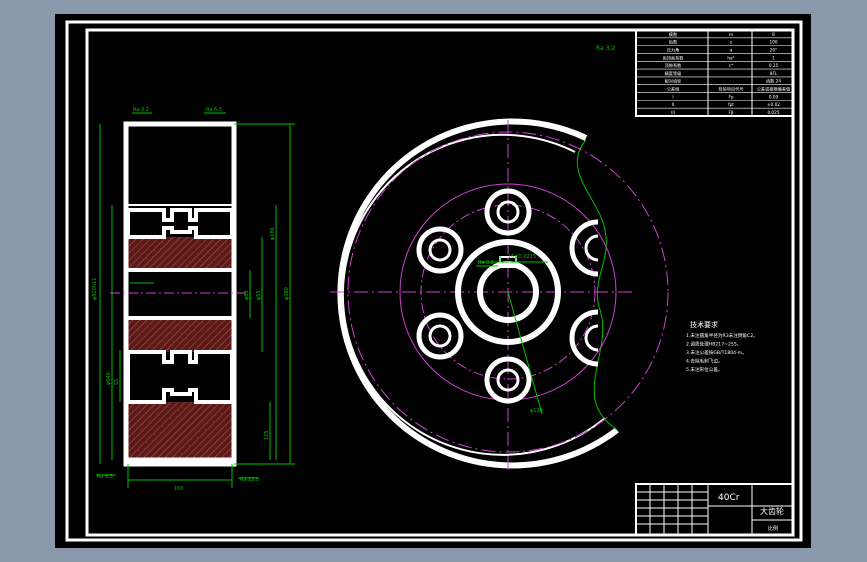 The width and height of the screenshot is (867, 562). Describe the element at coordinates (772, 511) in the screenshot. I see `drawing-title: 大齿轮` at that location.